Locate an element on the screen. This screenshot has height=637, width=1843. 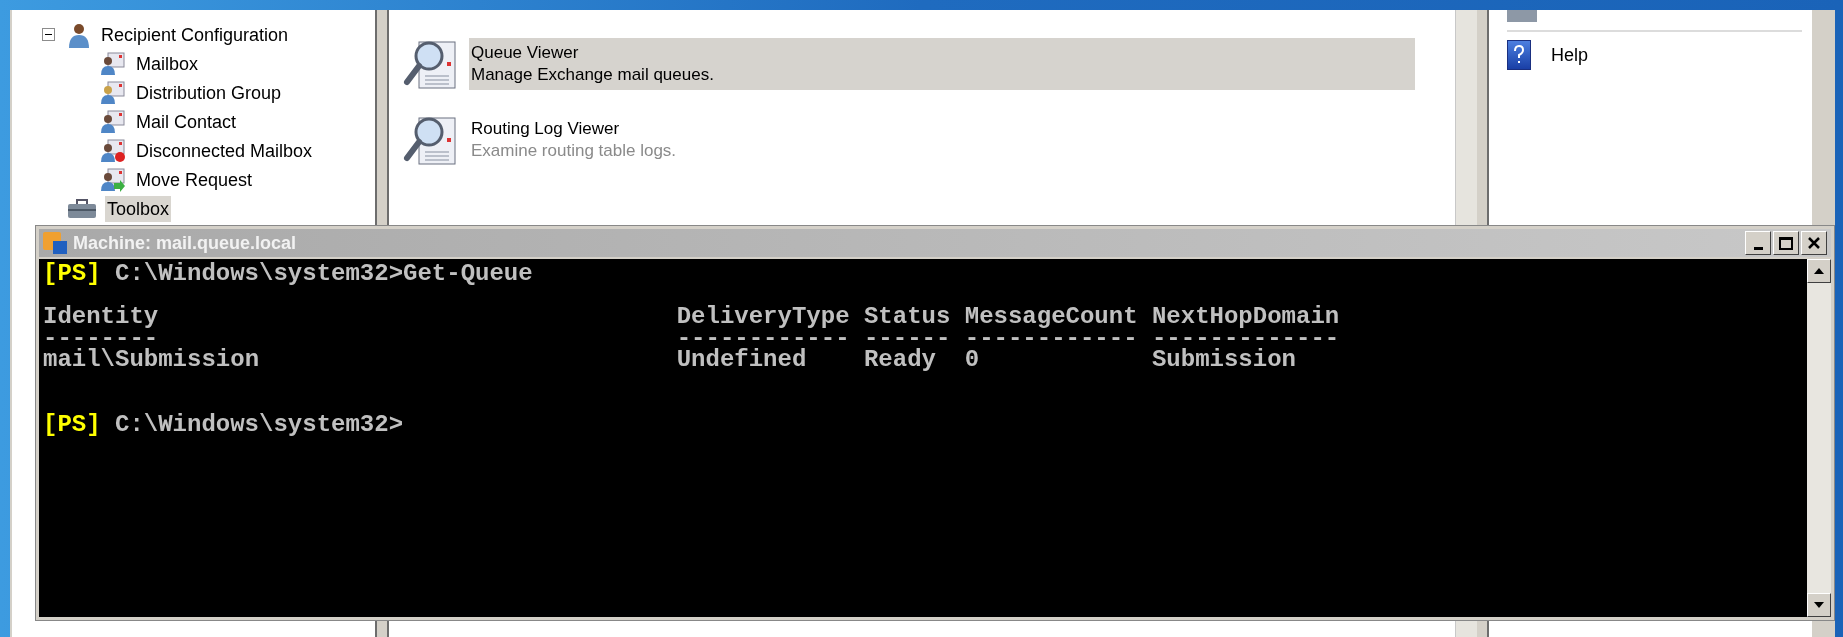
close-icon is located at coordinates (1814, 243).